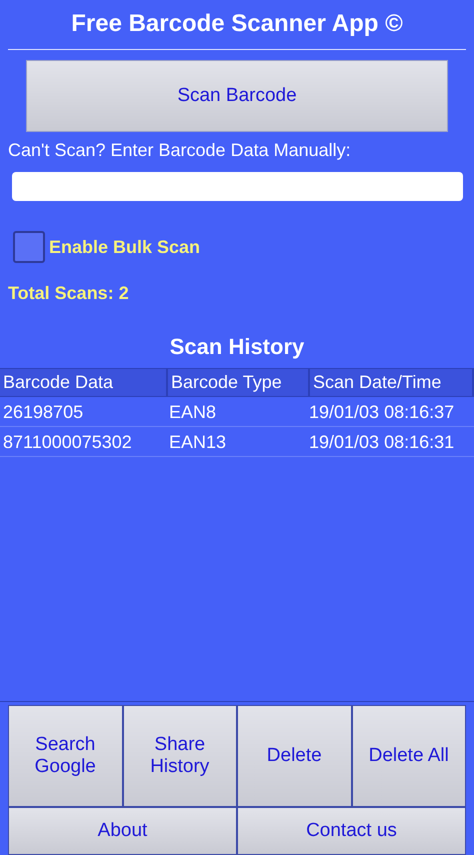 The image size is (474, 855). Describe the element at coordinates (392, 382) in the screenshot. I see `column-header: Scan Date/Time` at that location.